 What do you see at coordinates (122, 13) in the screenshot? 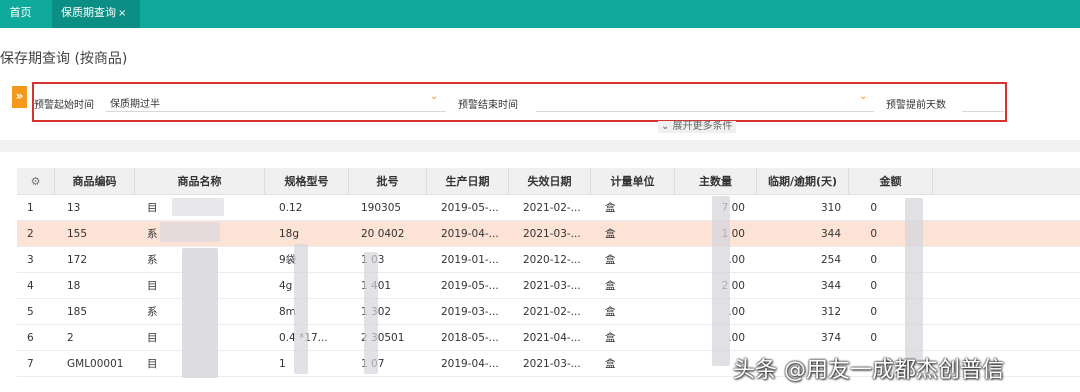
I see `close-icon: ×` at bounding box center [122, 13].